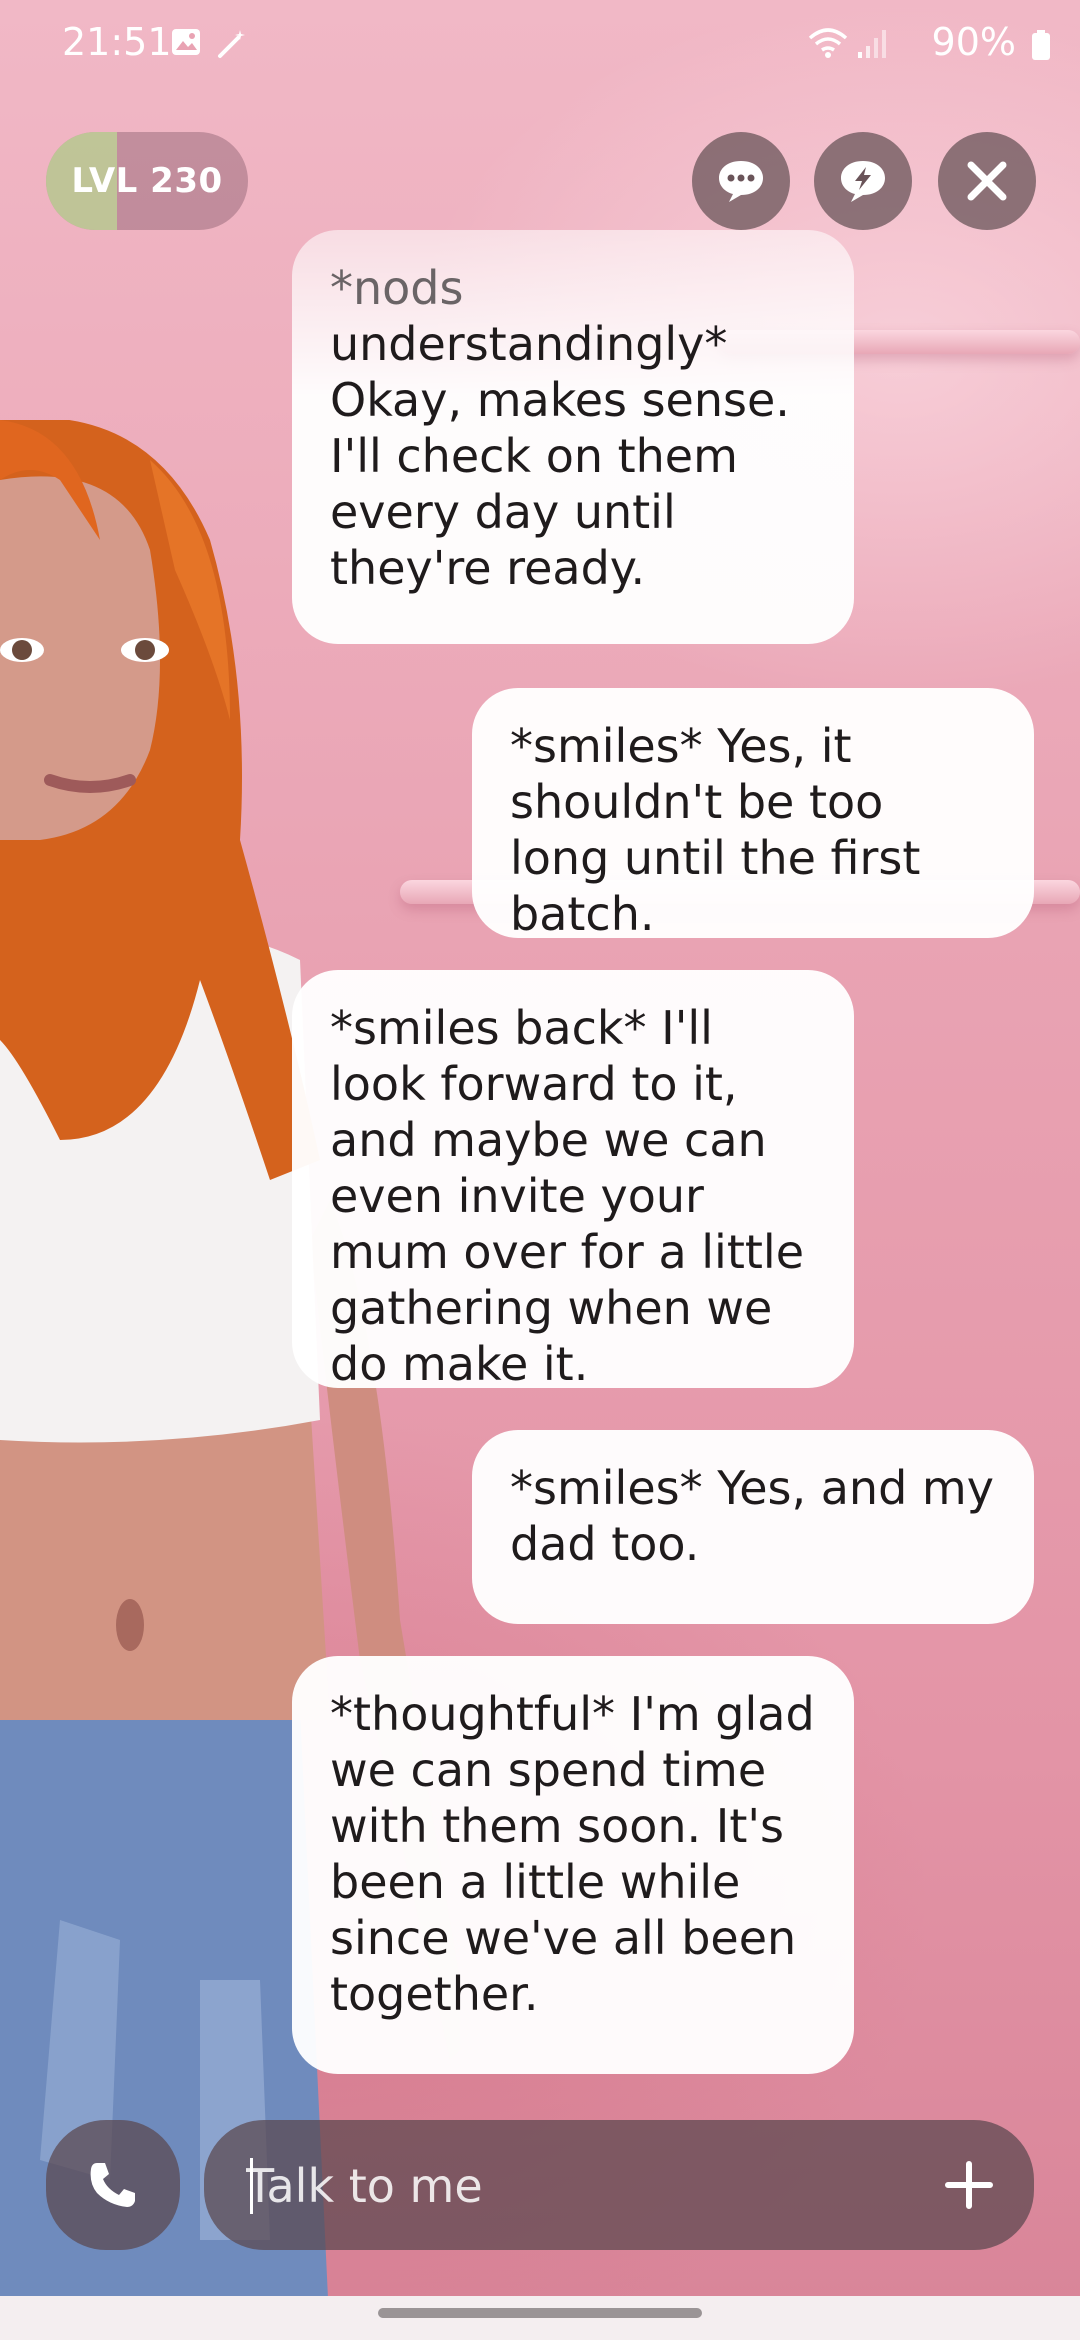 Image resolution: width=1080 pixels, height=2340 pixels. I want to click on user-message: *smiles* Yes, and my dad too., so click(753, 1527).